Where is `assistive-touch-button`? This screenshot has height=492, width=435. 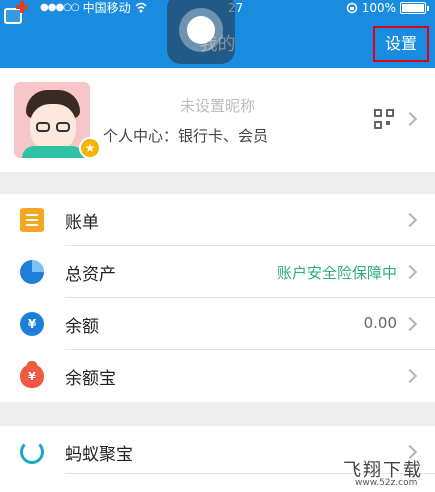
assistive-touch-button is located at coordinates (201, 32).